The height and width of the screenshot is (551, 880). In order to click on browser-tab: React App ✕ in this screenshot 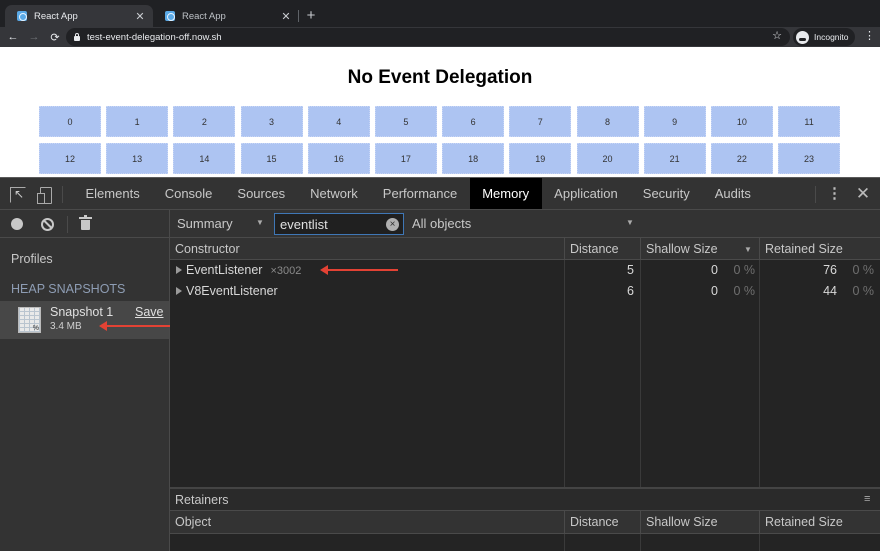, I will do `click(226, 16)`.